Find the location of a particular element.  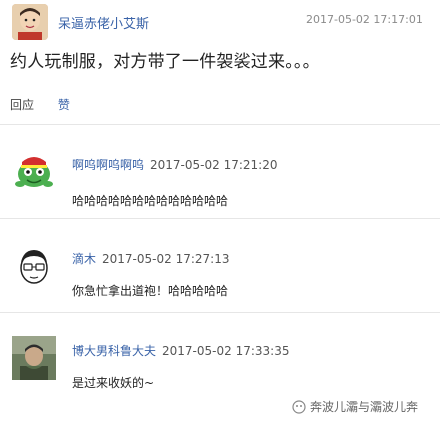

comment-timestamp: 2017-05-02 17:33:35 is located at coordinates (226, 351).